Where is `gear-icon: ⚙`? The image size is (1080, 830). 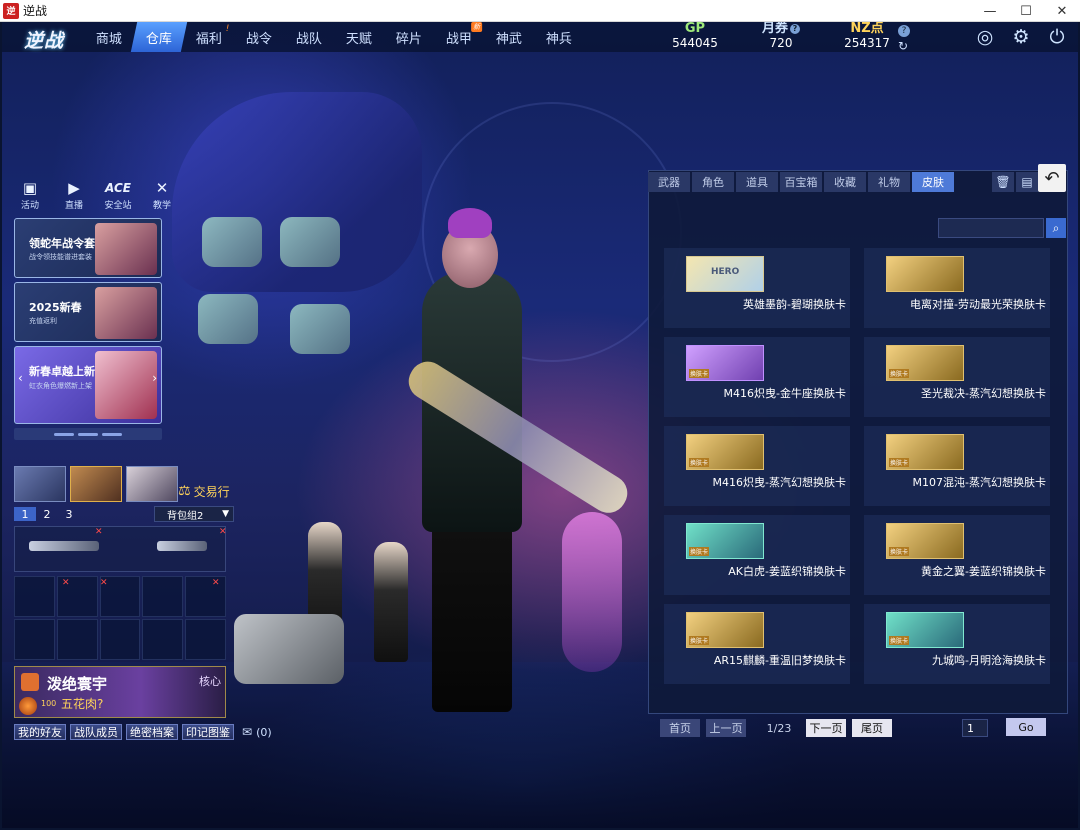
gear-icon: ⚙ is located at coordinates (1021, 37).